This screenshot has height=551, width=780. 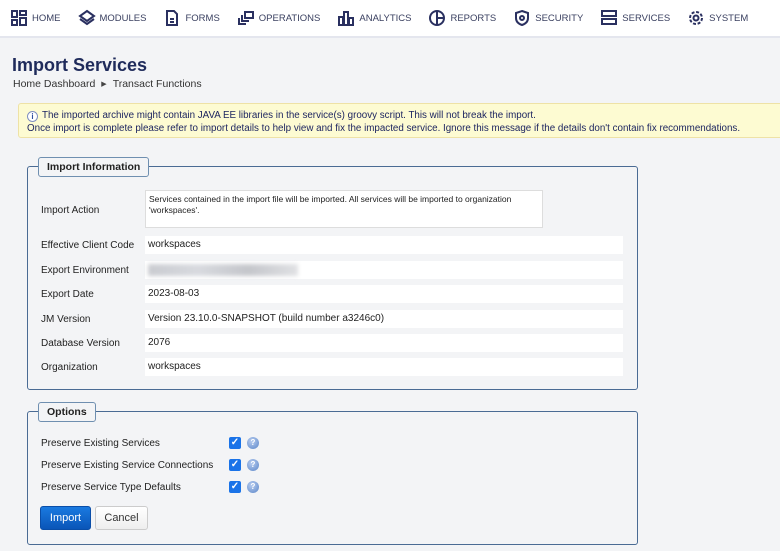 I want to click on field-label: Database Version, so click(x=80, y=343).